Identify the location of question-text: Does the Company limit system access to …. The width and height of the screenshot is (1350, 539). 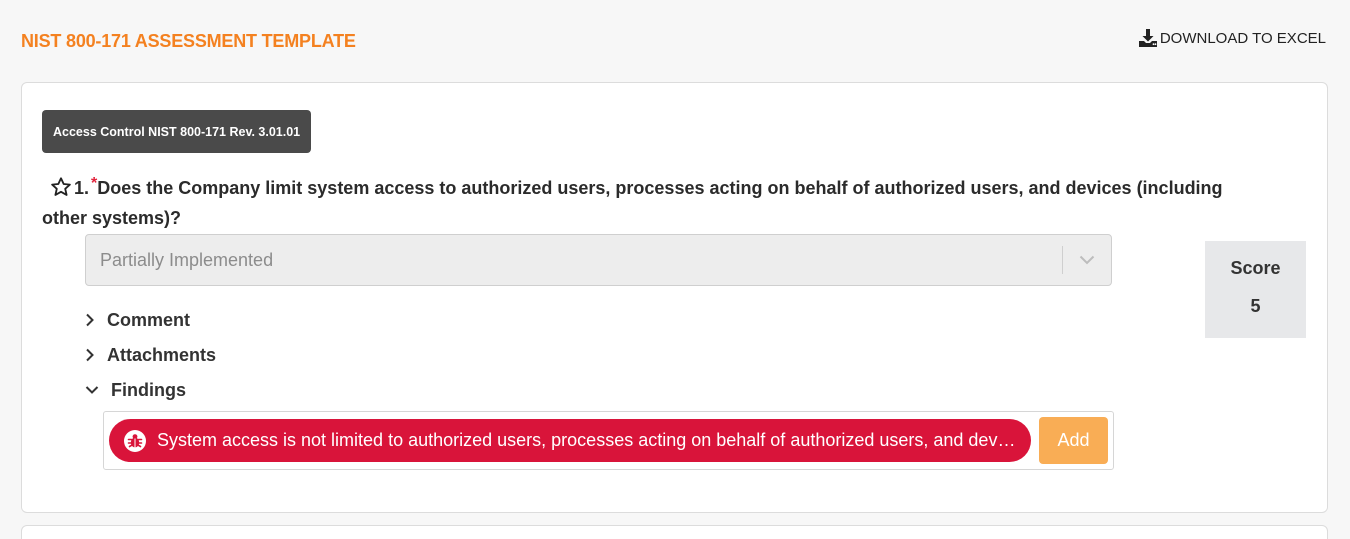
(632, 203).